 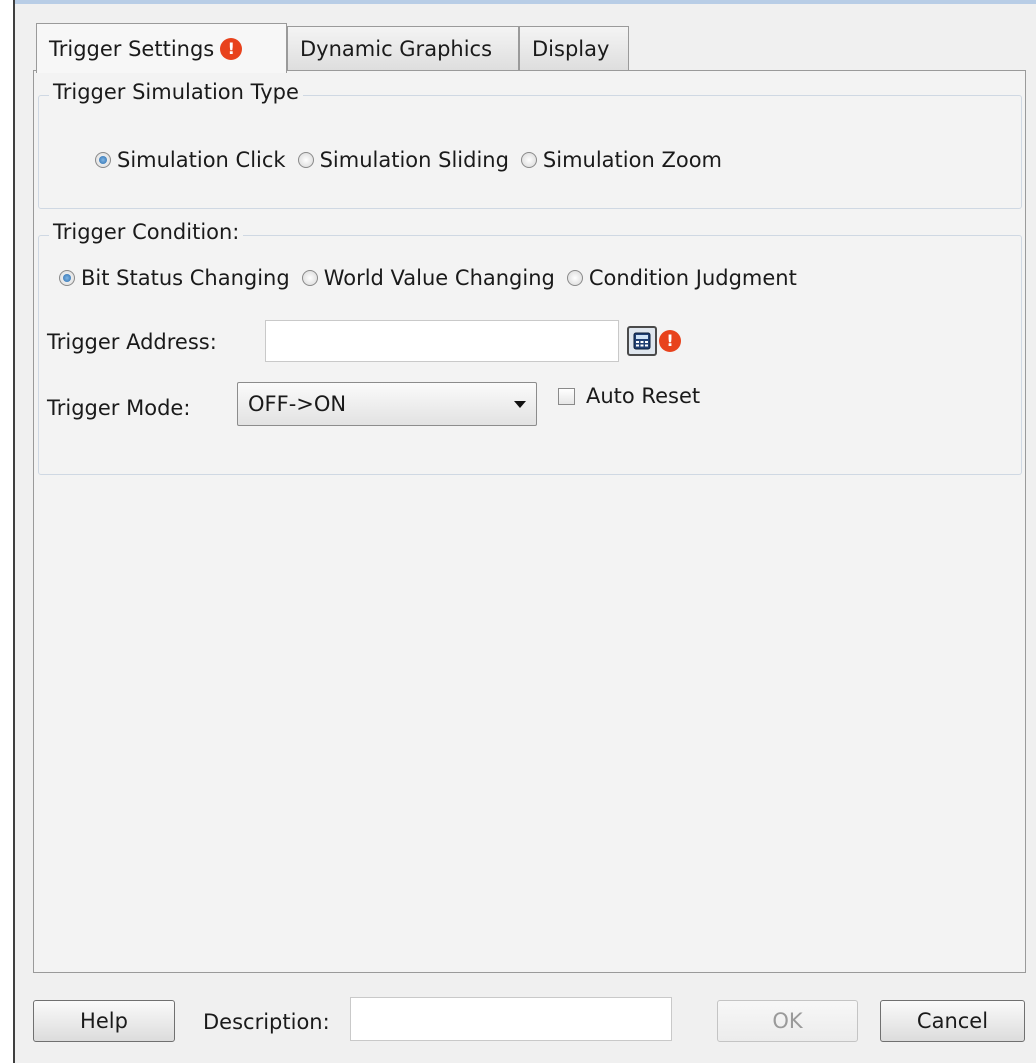 I want to click on trigger-mode-value: OFF->ON, so click(x=297, y=404).